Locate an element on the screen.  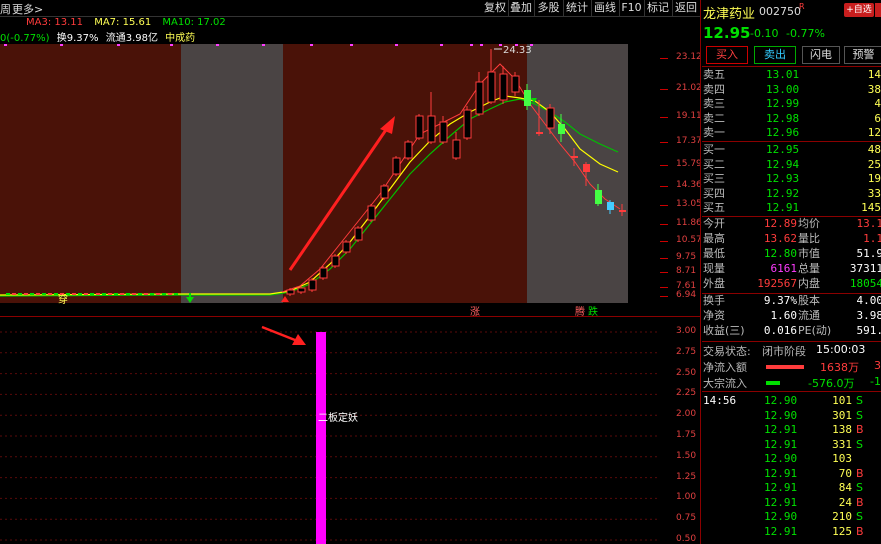
add-favorite-button: +自选 is located at coordinates (859, 10).